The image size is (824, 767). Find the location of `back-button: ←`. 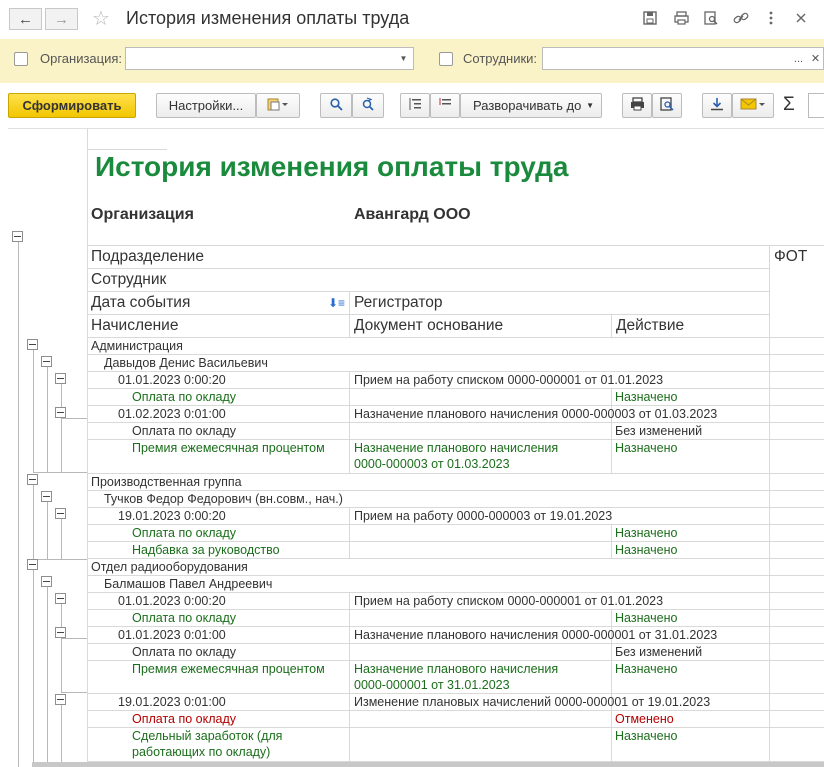

back-button: ← is located at coordinates (25, 19).